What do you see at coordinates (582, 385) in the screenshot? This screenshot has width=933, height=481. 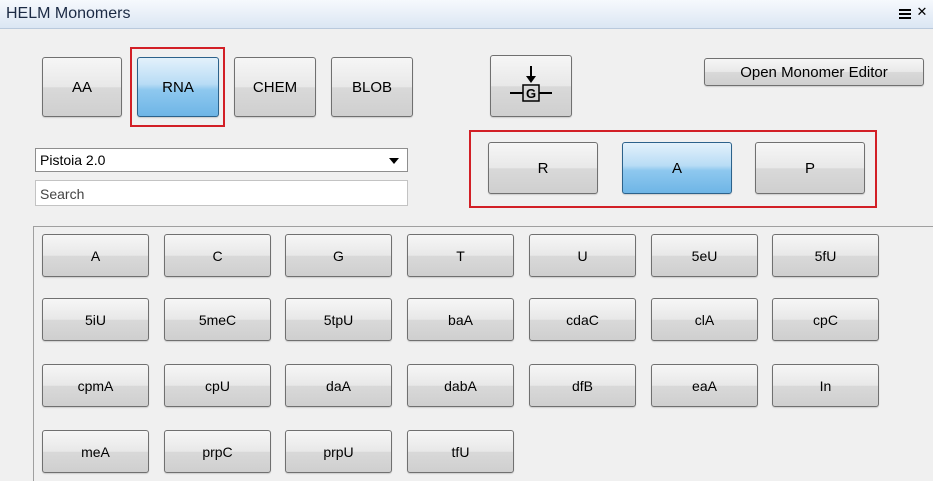 I see `monomer-button: dfB` at bounding box center [582, 385].